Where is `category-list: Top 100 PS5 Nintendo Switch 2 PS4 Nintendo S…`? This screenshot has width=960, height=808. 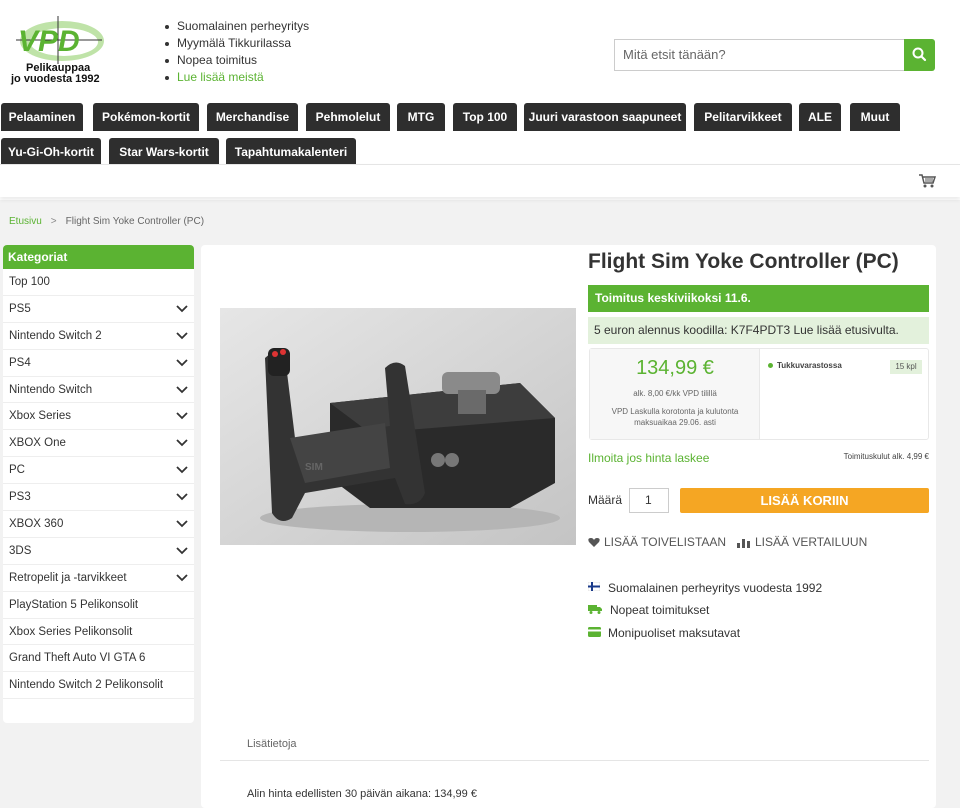
category-list: Top 100 PS5 Nintendo Switch 2 PS4 Nintendo S… is located at coordinates (98, 484).